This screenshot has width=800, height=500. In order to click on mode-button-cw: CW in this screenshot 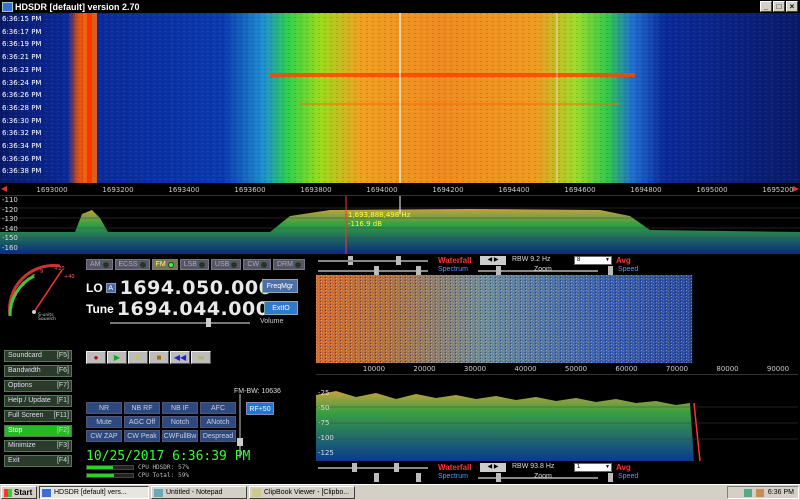, I will do `click(257, 264)`.